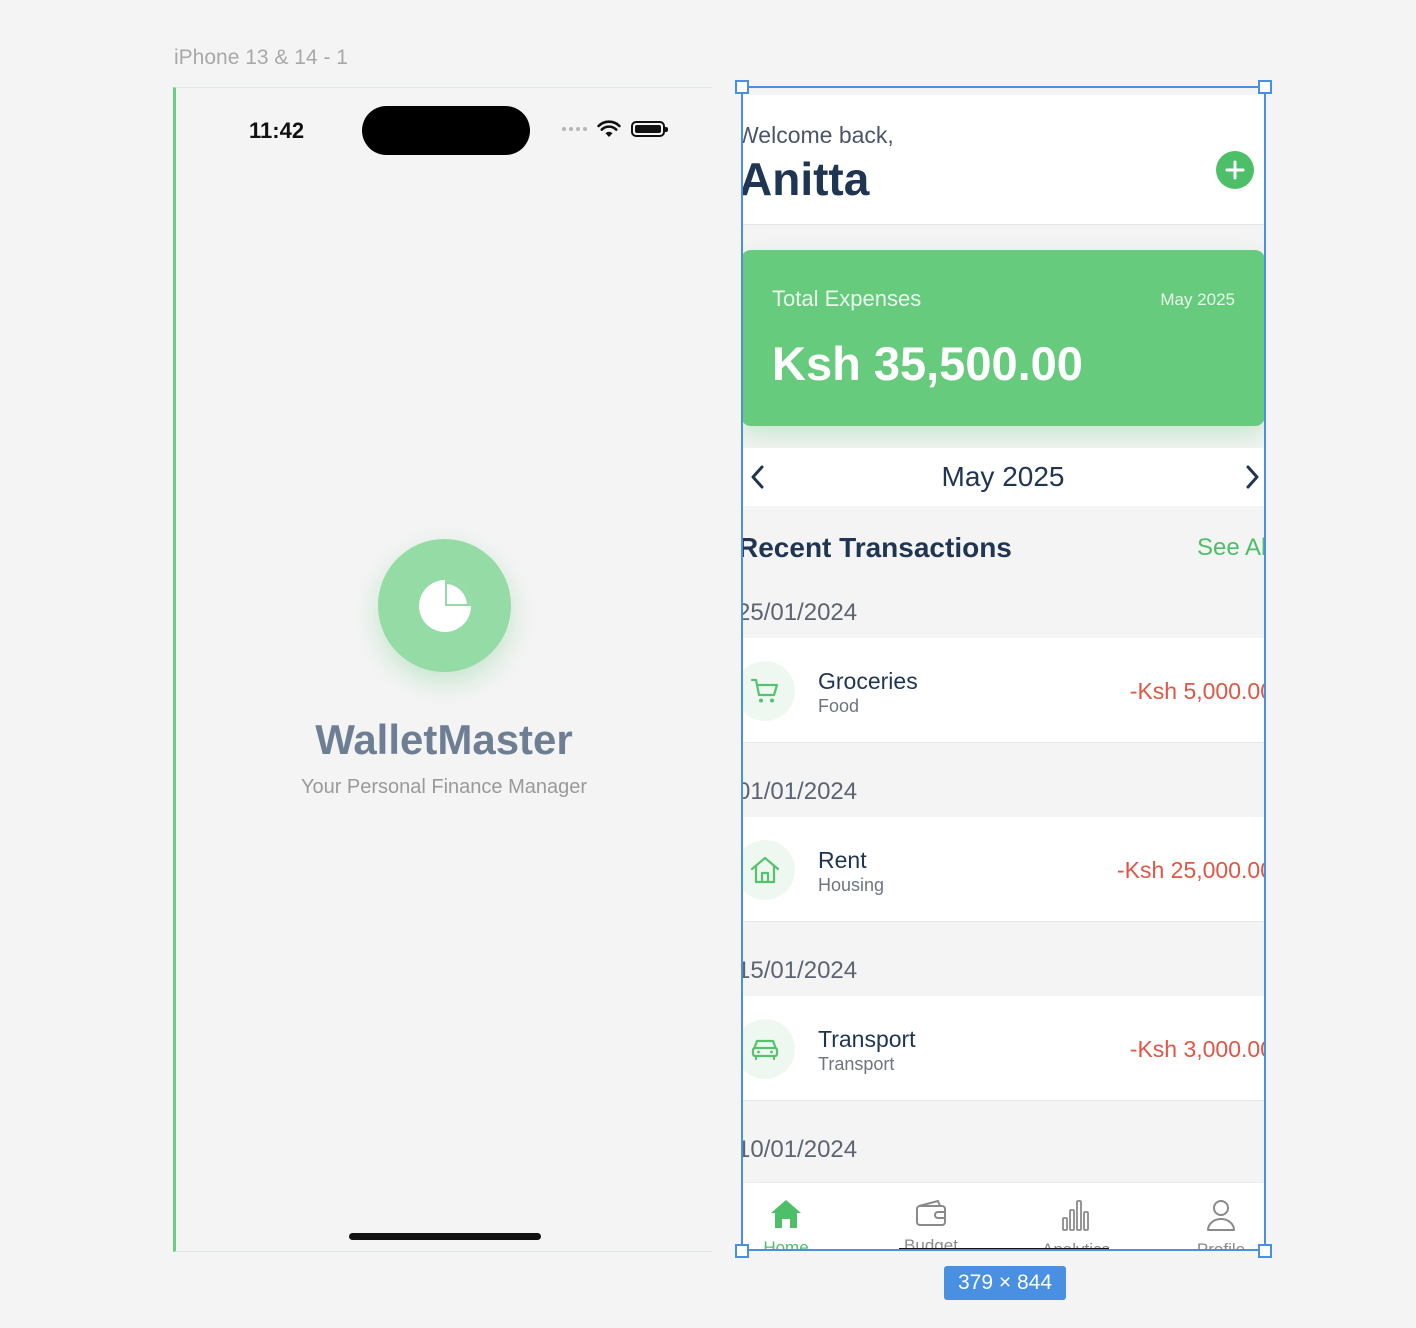 The width and height of the screenshot is (1416, 1328). Describe the element at coordinates (742, 1251) in the screenshot. I see `resize-handle-bottom-left` at that location.